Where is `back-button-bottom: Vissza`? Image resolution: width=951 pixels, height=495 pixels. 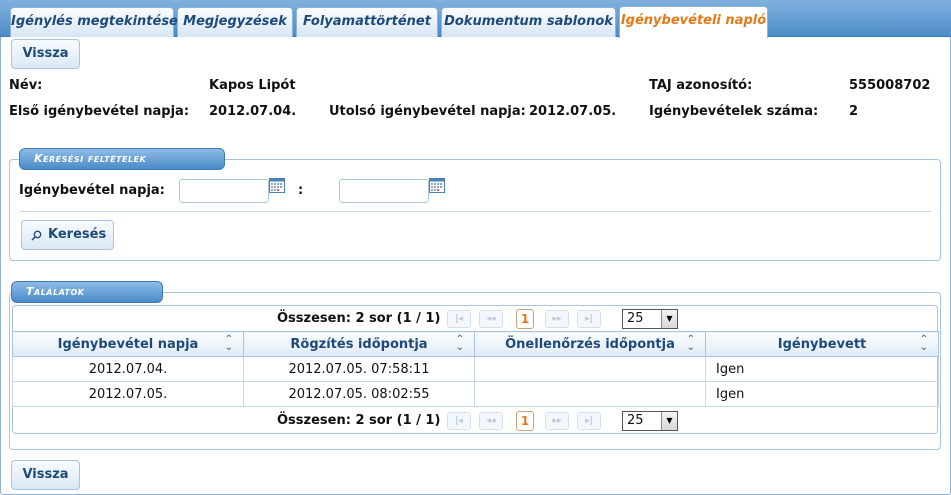
back-button-bottom: Vissza is located at coordinates (45, 475).